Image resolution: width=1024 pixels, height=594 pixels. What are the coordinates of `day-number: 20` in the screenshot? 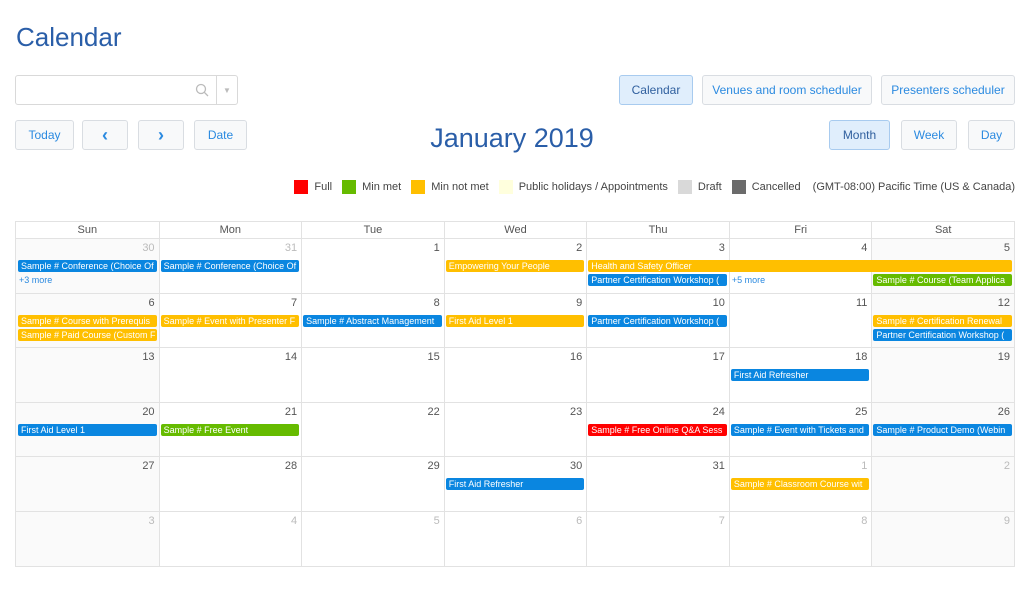 It's located at (148, 412).